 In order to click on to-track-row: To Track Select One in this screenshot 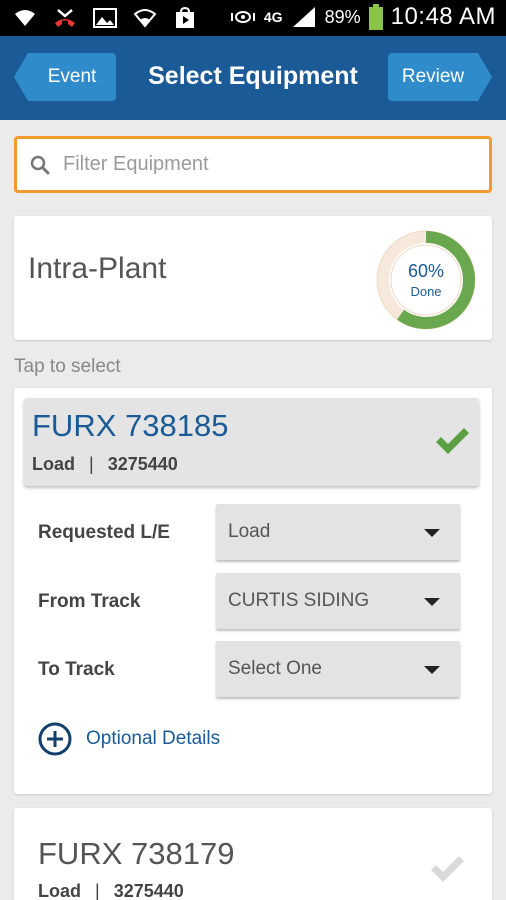, I will do `click(253, 669)`.